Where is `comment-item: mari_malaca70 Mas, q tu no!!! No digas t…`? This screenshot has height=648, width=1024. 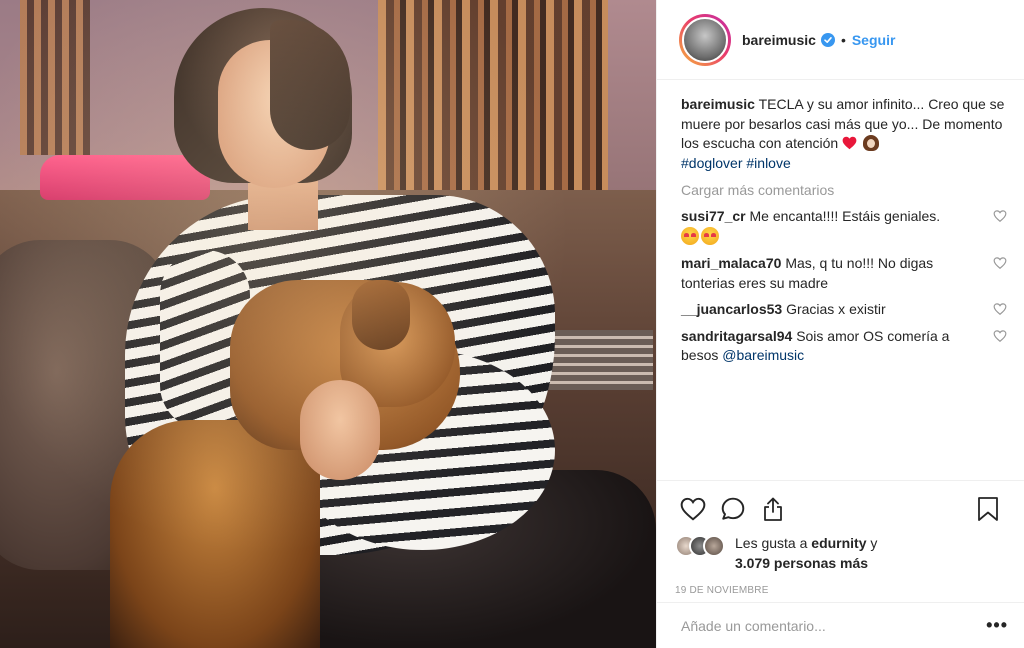
comment-item: mari_malaca70 Mas, q tu no!!! No digas t… is located at coordinates (844, 273).